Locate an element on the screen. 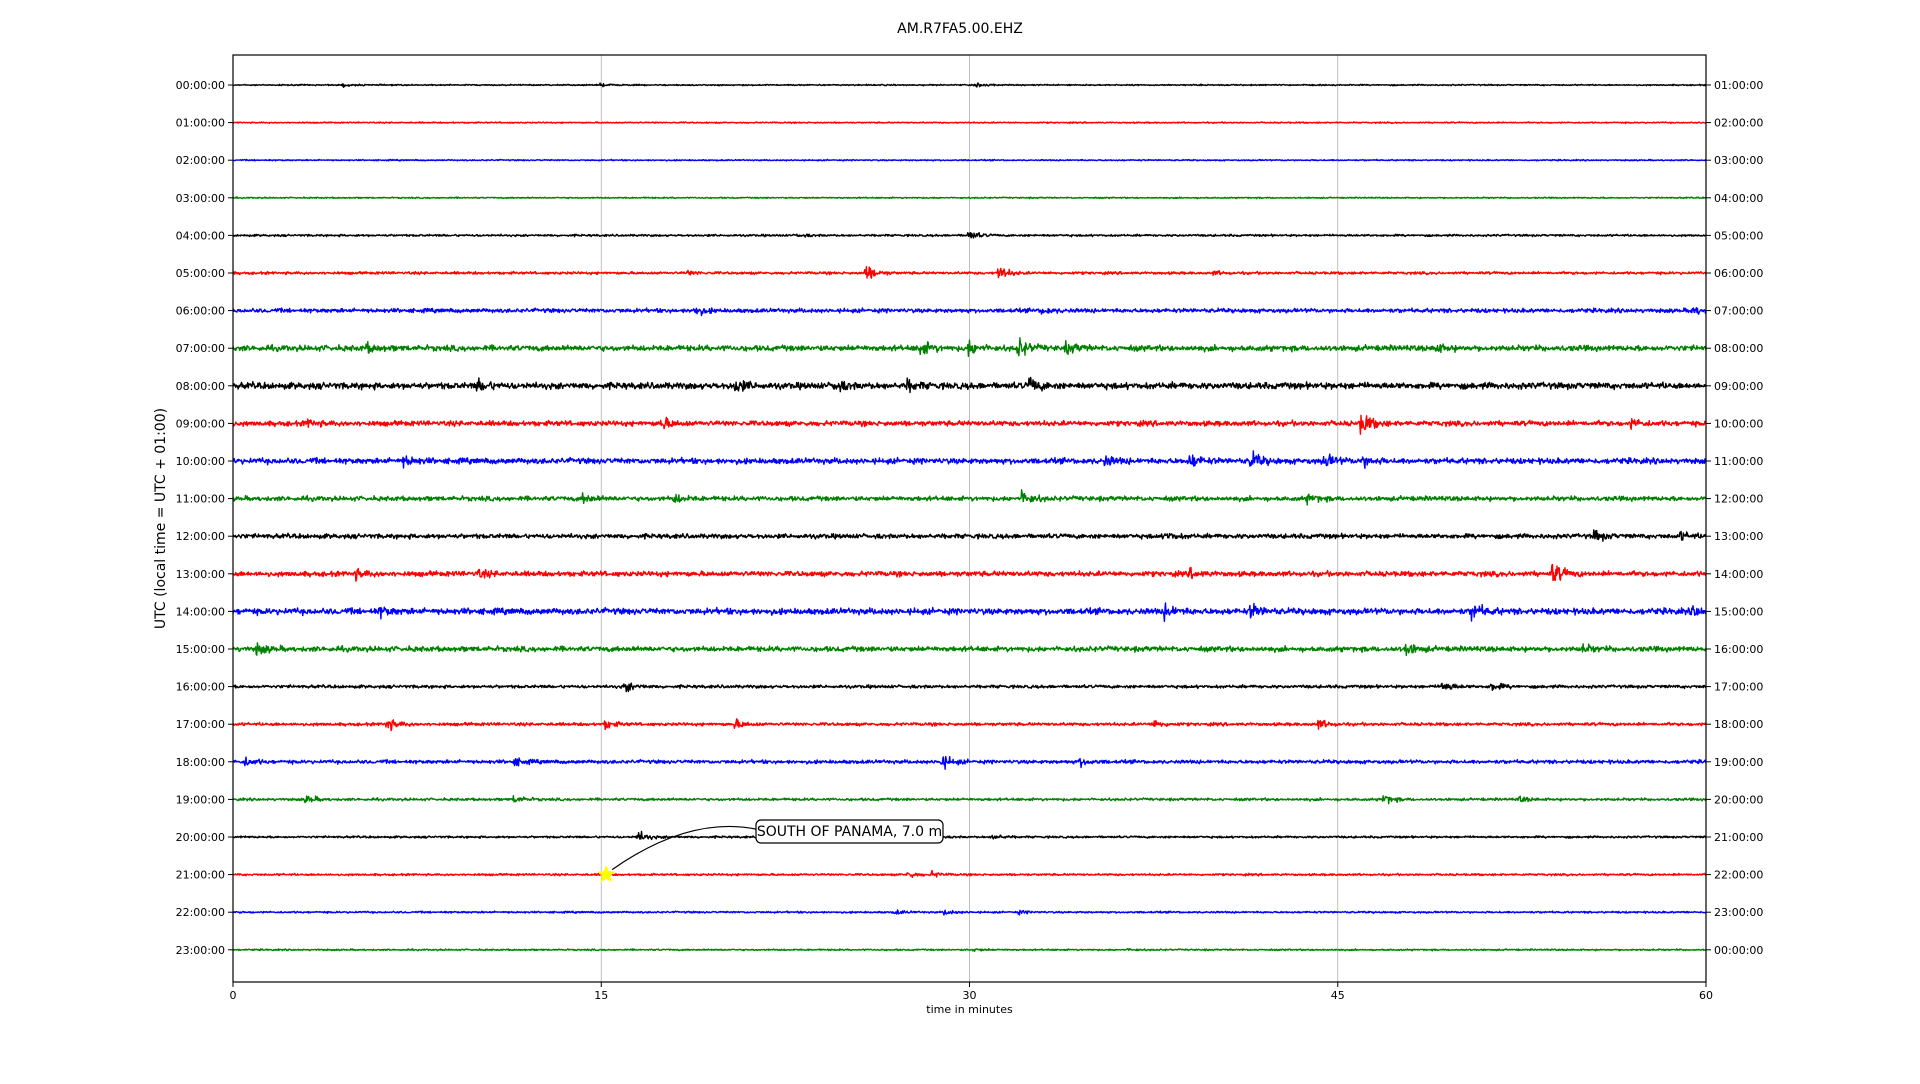  y-left-tick-label: 00:00:00 is located at coordinates (200, 85).